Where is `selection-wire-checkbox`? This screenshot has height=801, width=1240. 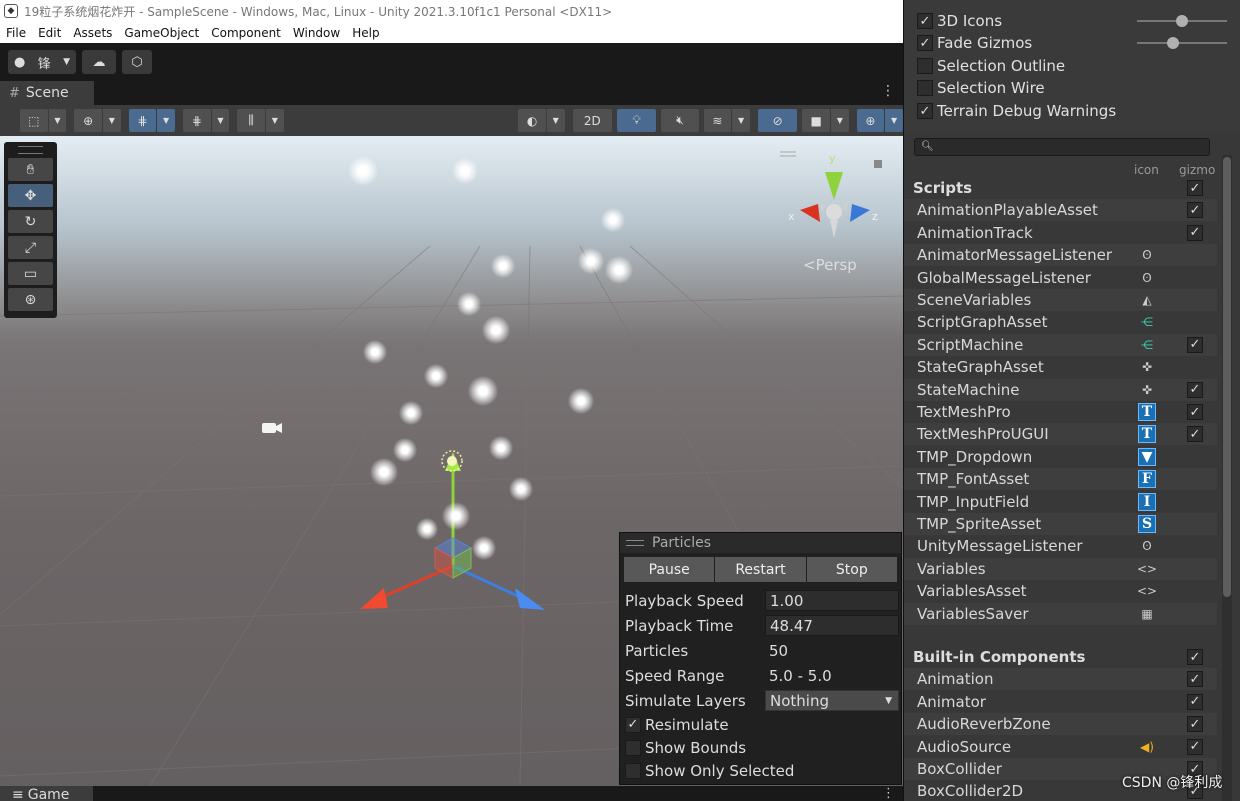
selection-wire-checkbox is located at coordinates (925, 88).